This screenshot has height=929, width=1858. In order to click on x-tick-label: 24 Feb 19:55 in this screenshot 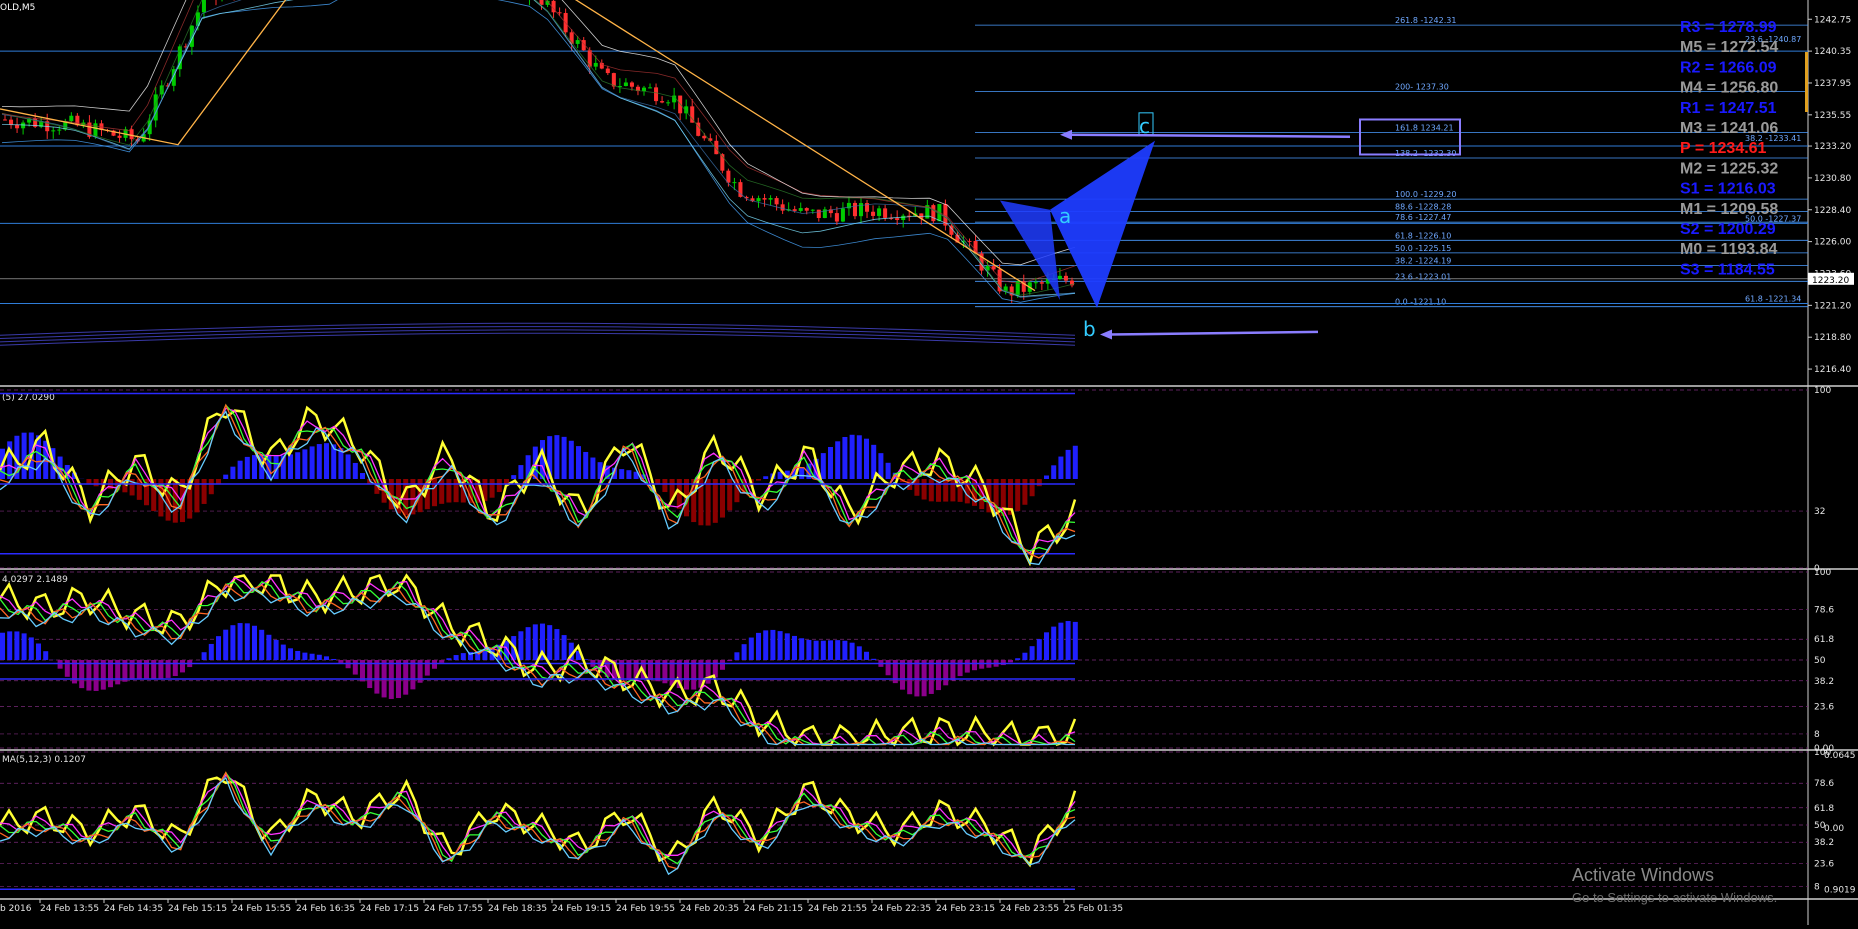, I will do `click(645, 909)`.